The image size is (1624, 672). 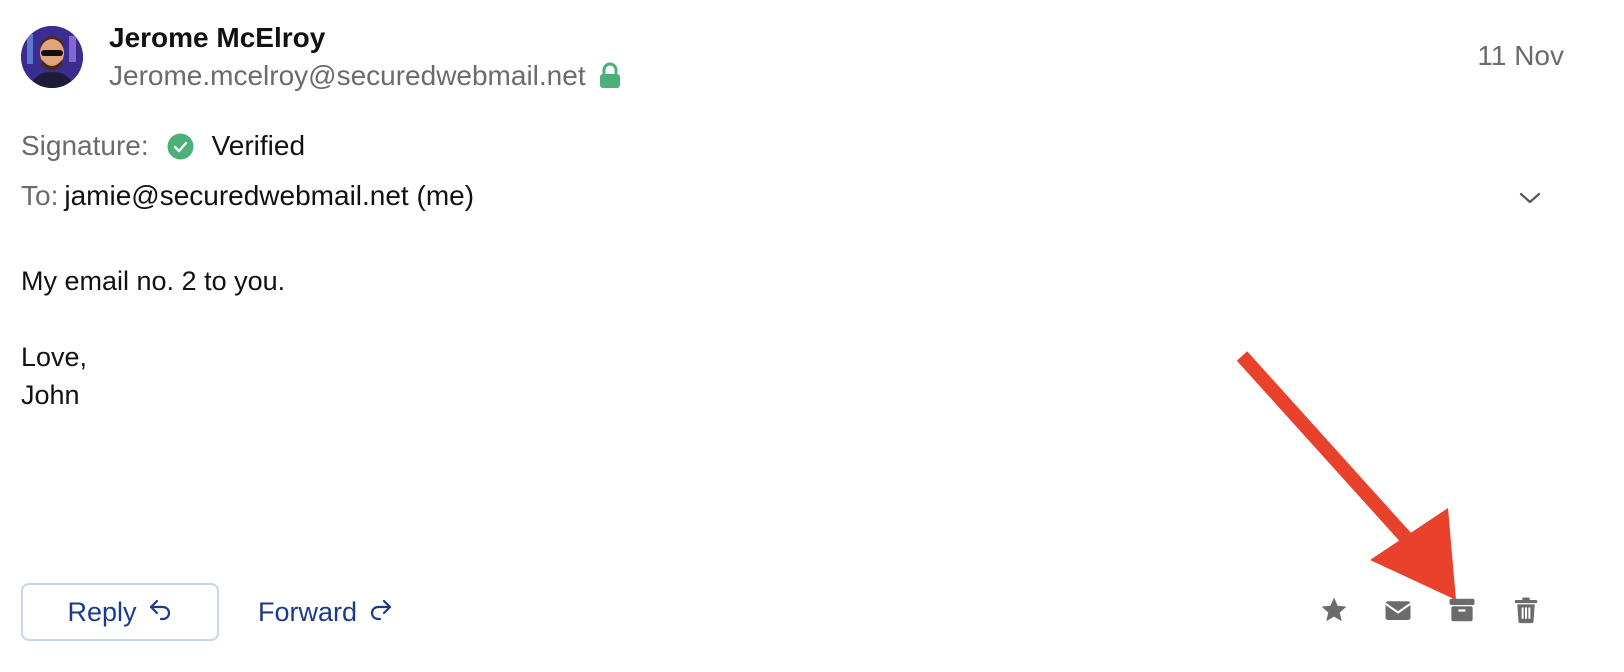 I want to click on recipient-row: To: jamie@securedwebmail.net (me), so click(x=247, y=196).